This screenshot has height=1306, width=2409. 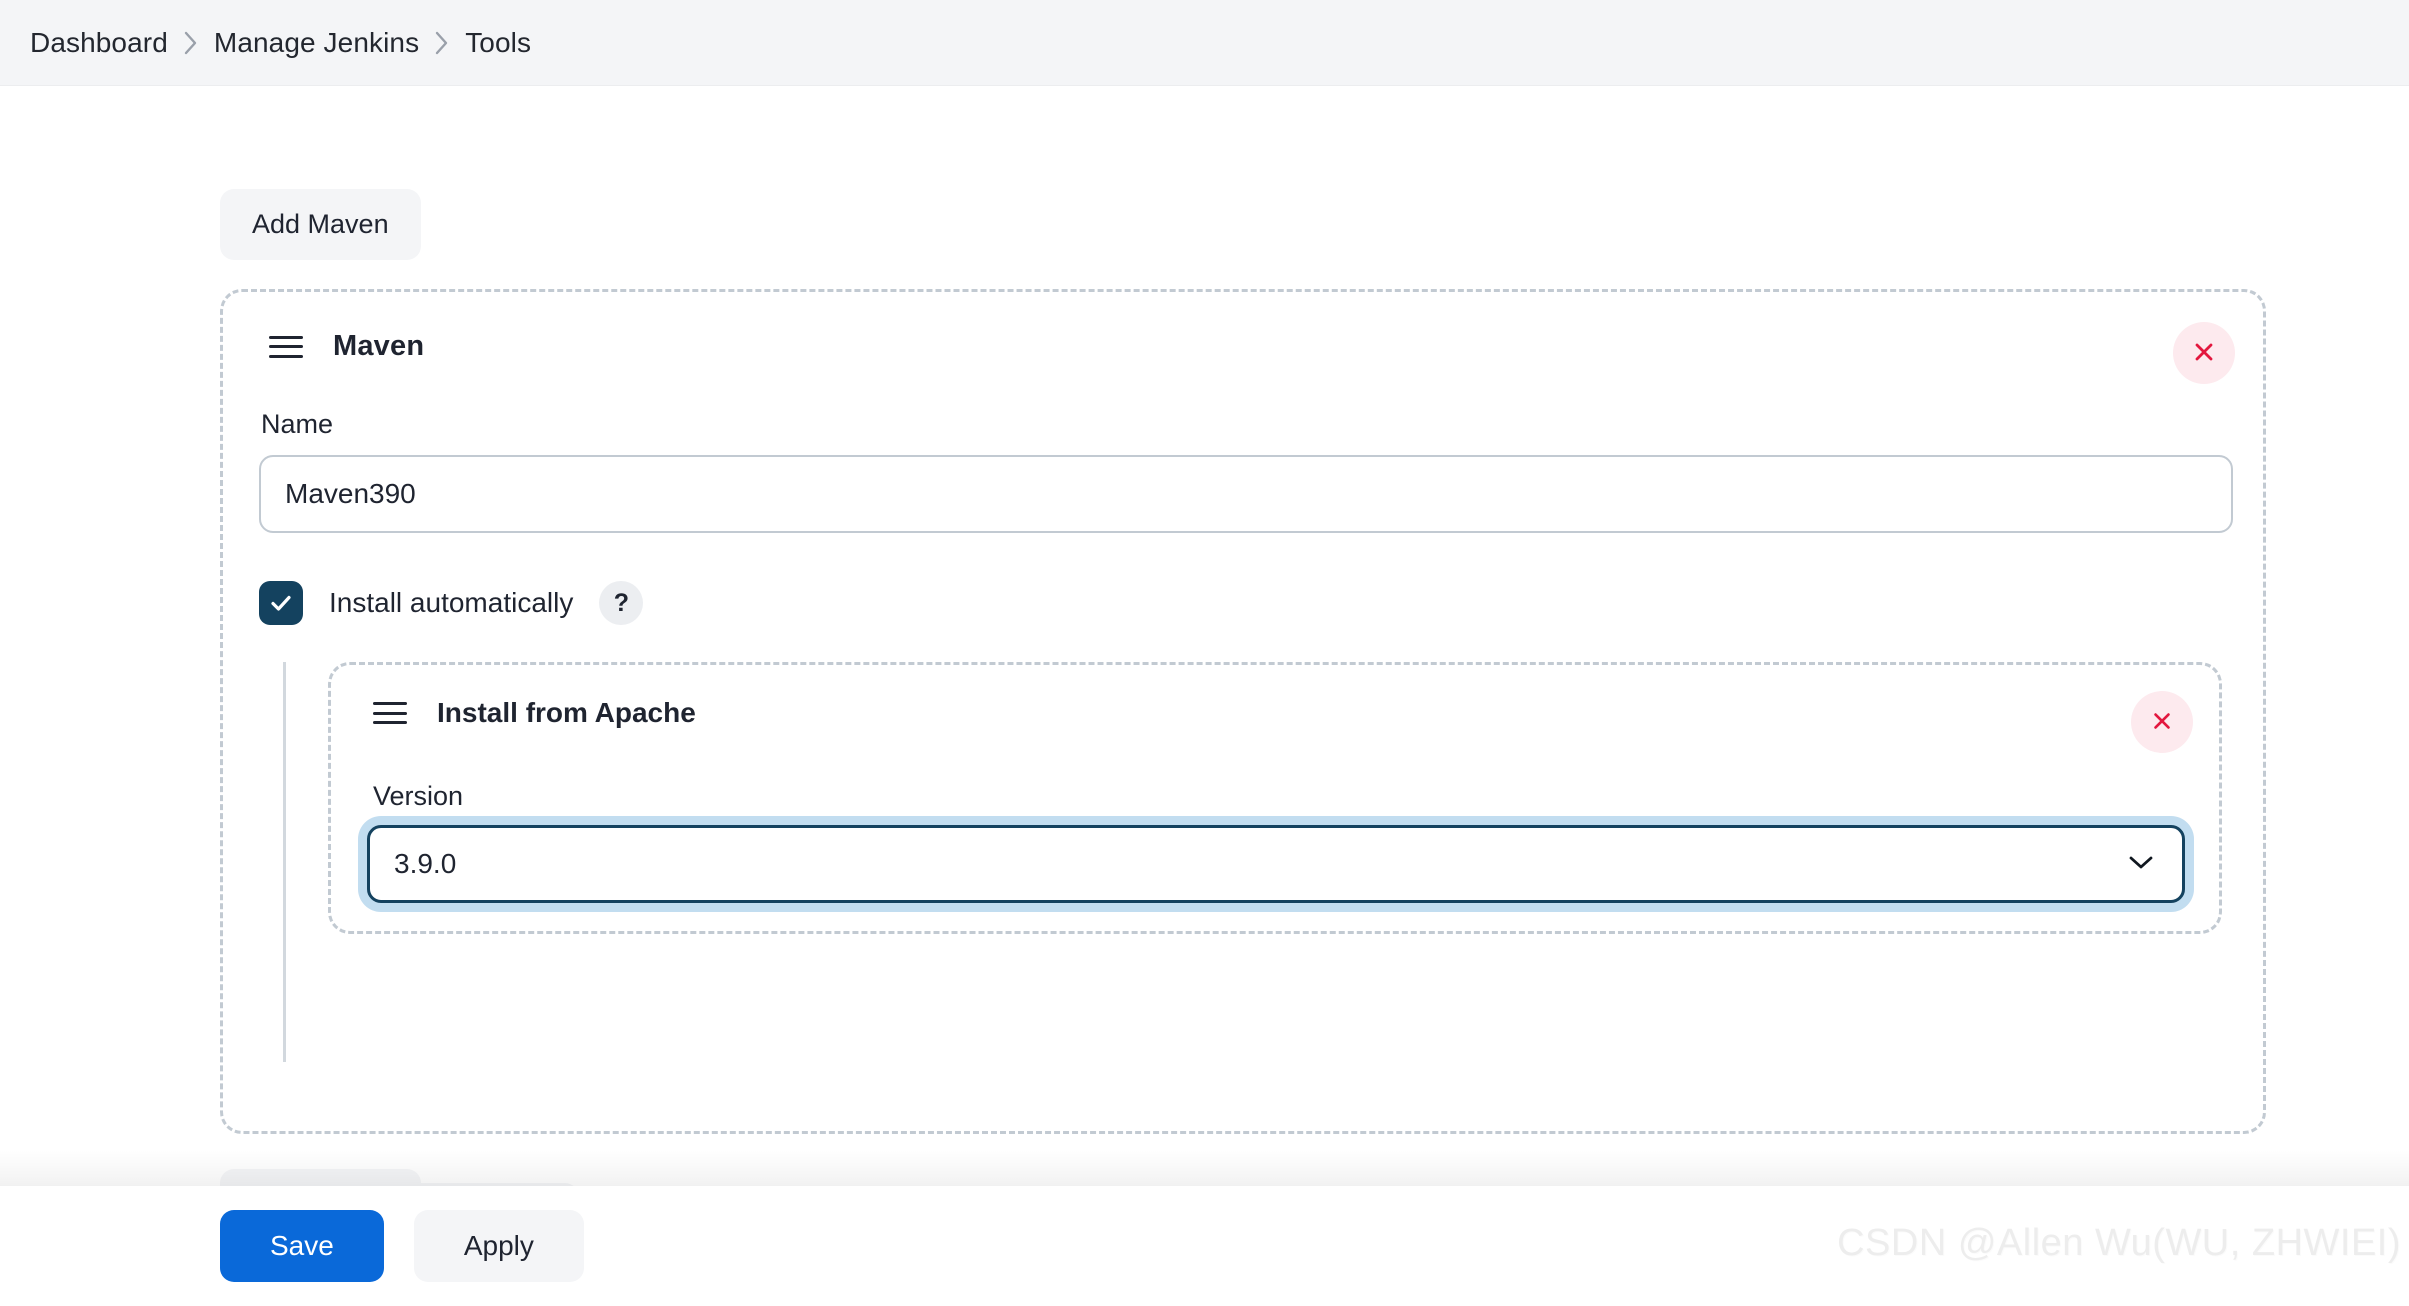 I want to click on maven-card-close-button, so click(x=2204, y=353).